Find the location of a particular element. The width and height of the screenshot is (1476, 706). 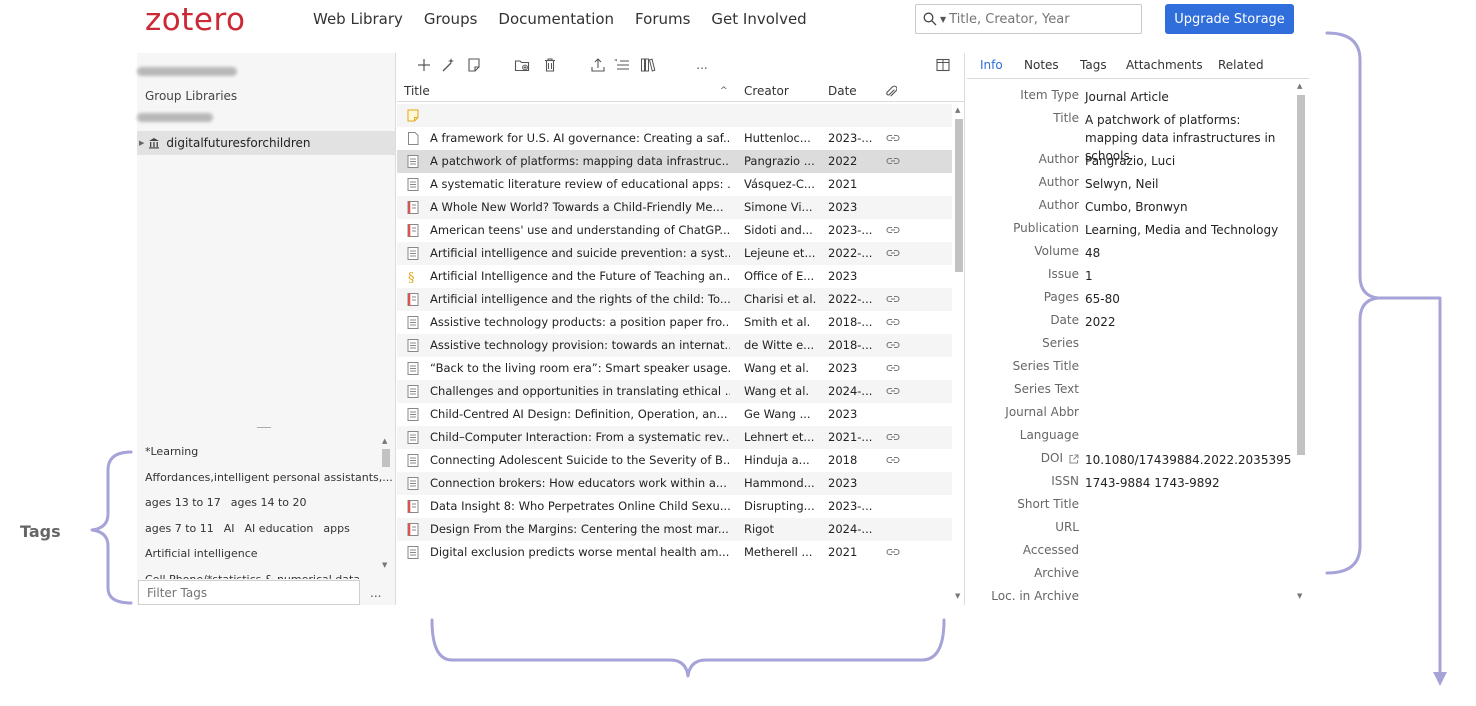

zotero-logo: zotero is located at coordinates (195, 20).